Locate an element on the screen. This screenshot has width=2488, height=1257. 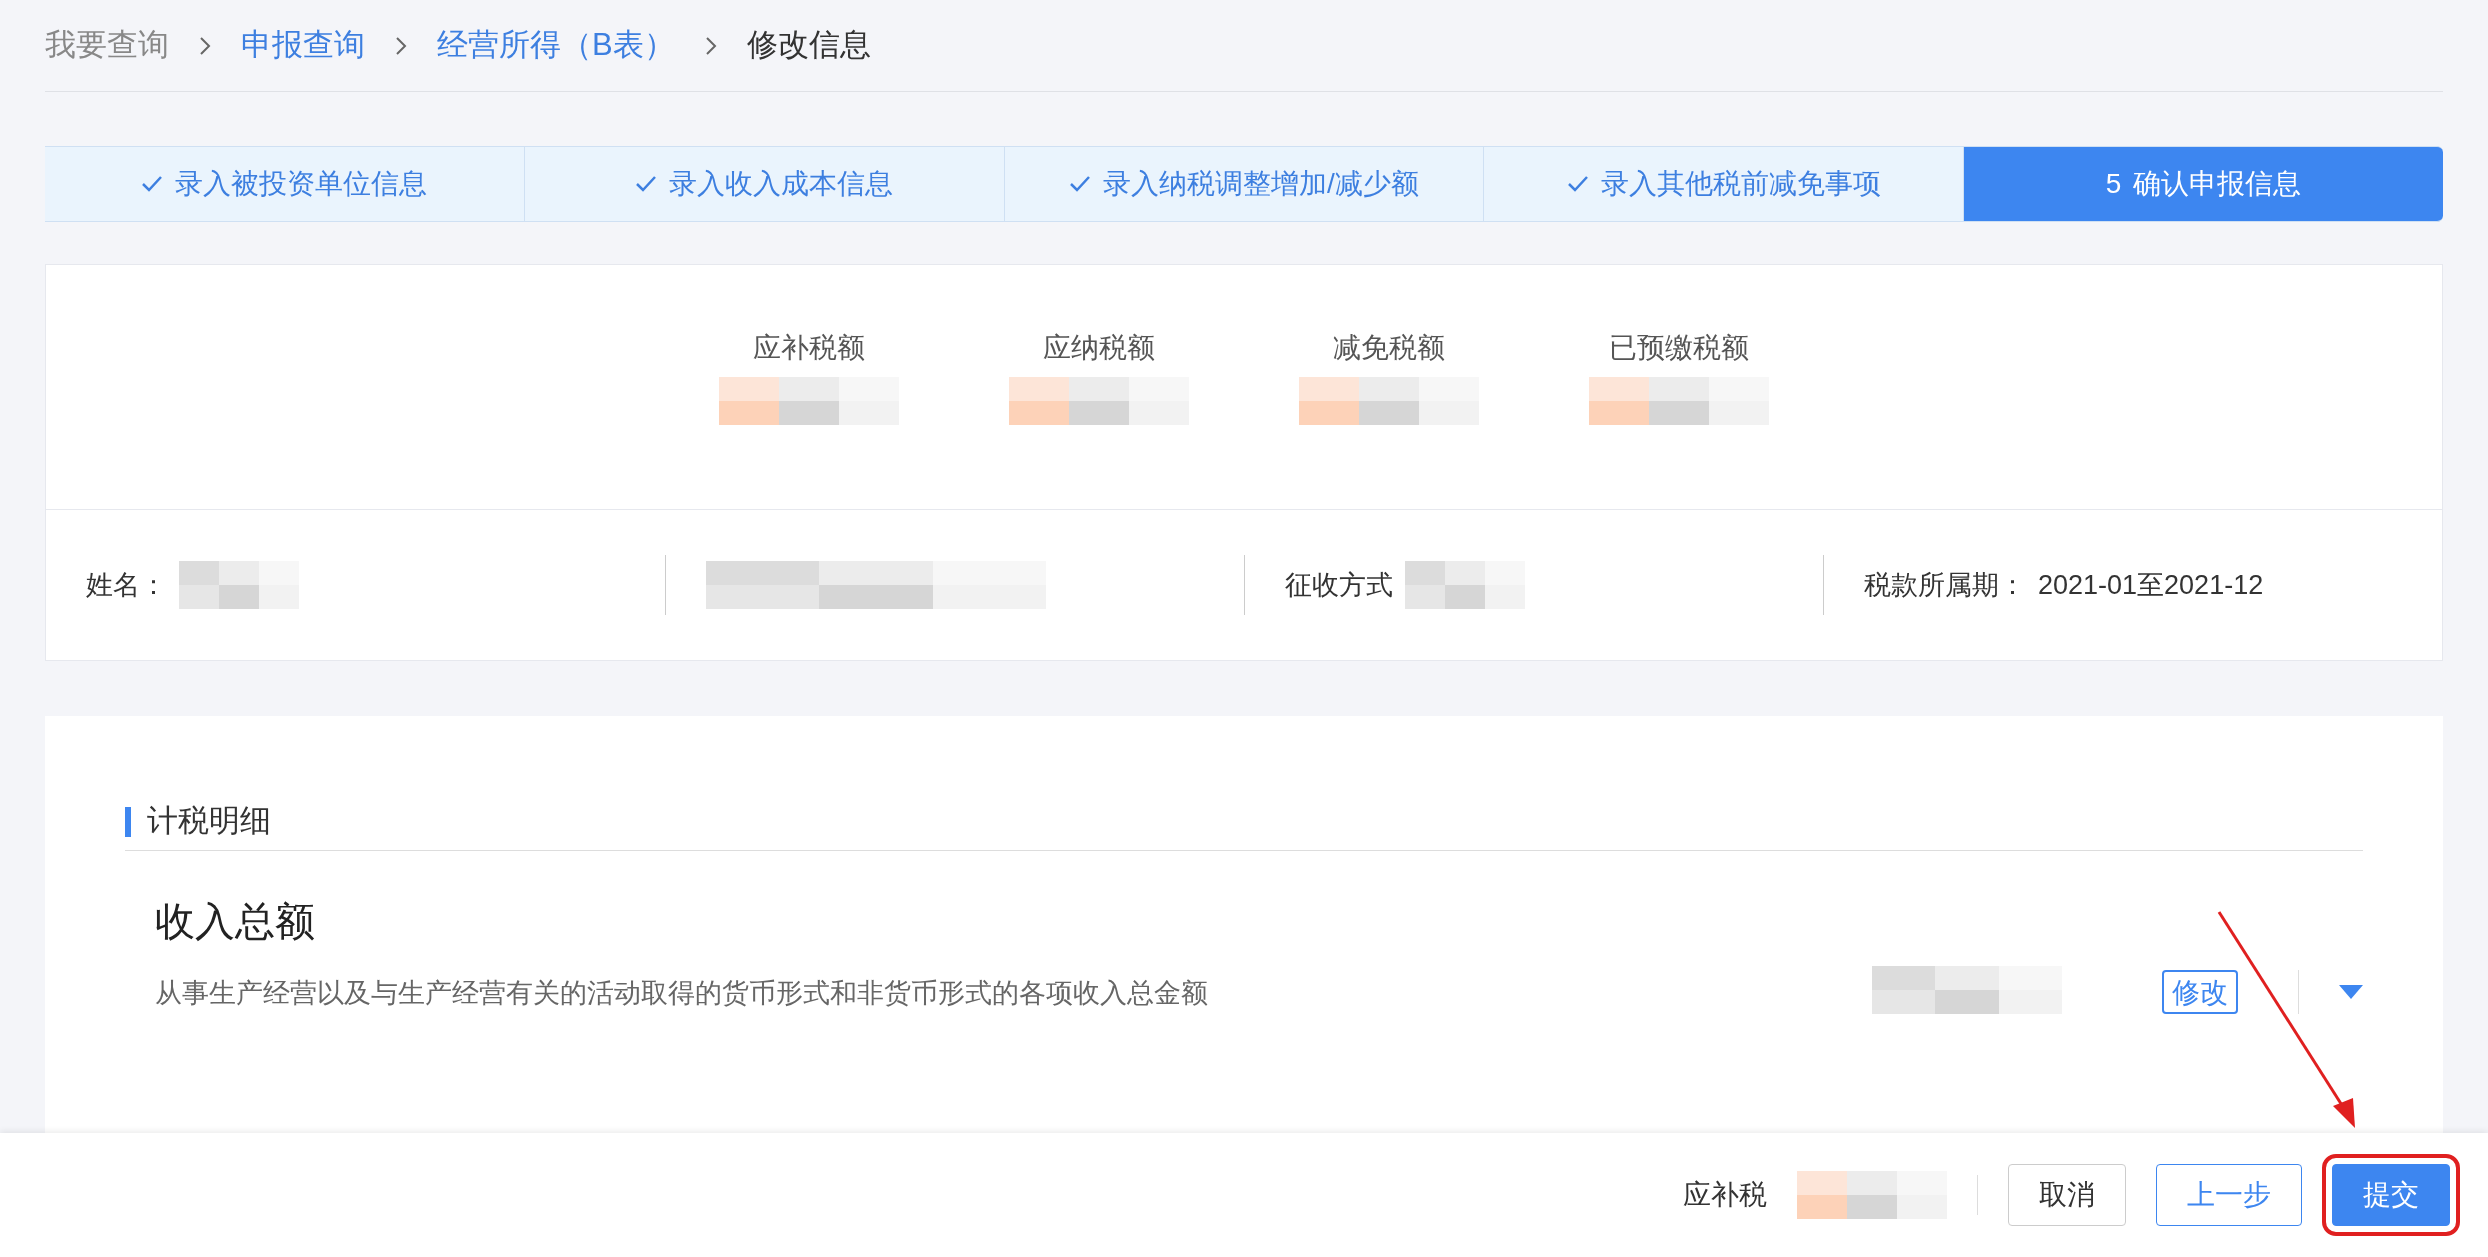
footer-button: 取消 is located at coordinates (2067, 1195).